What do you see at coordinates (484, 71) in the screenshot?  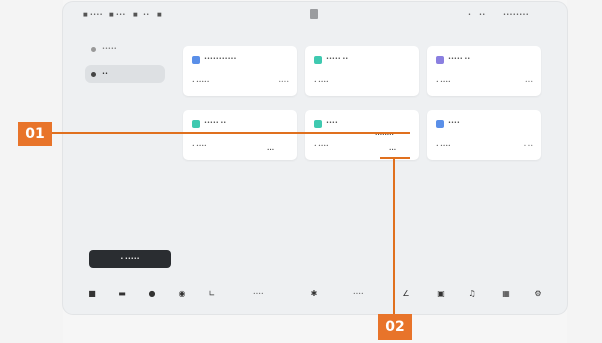 I see `device-card-3: ••••• •• • •••• •••` at bounding box center [484, 71].